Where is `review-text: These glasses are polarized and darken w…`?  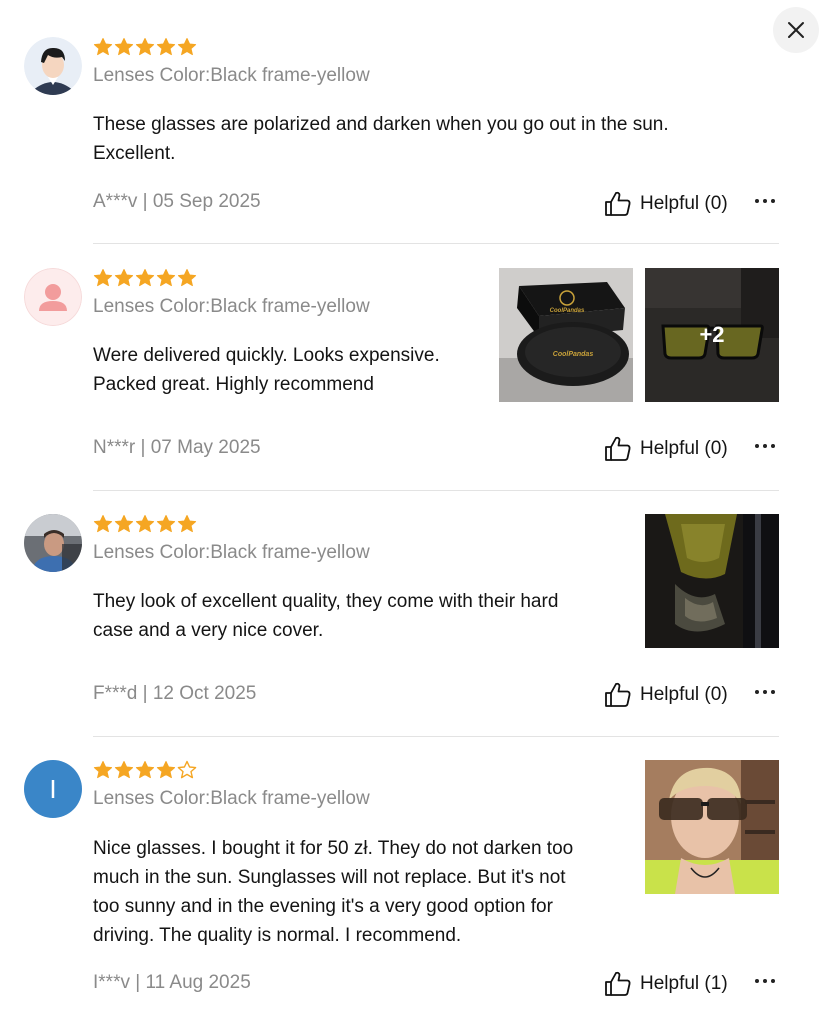
review-text: These glasses are polarized and darken w… is located at coordinates (413, 139).